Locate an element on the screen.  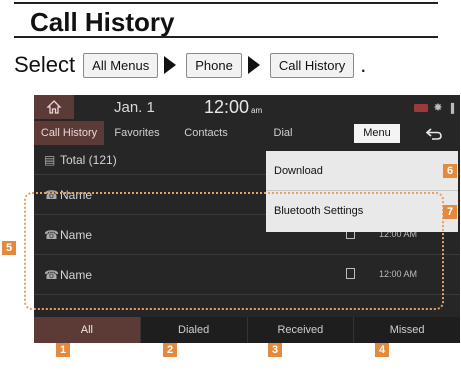
status-bar: Jan. 1 12:00 am ✸ ▐ is located at coordinates (247, 107).